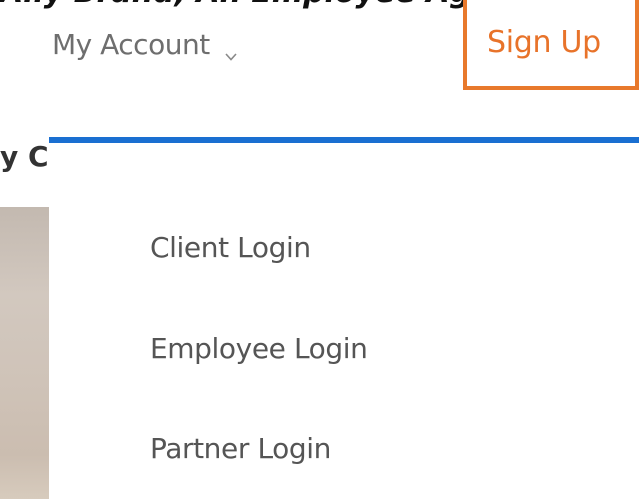  What do you see at coordinates (259, 348) in the screenshot?
I see `employee-login-link: Employee Login` at bounding box center [259, 348].